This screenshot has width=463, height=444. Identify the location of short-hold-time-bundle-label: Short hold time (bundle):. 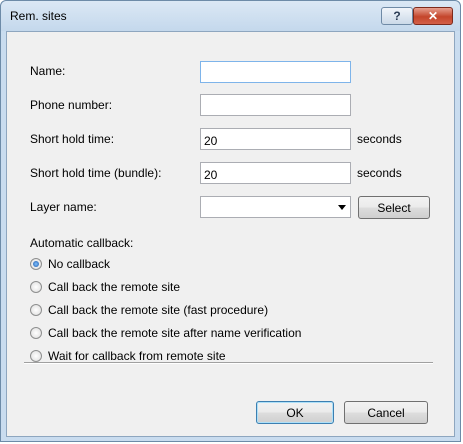
(96, 173).